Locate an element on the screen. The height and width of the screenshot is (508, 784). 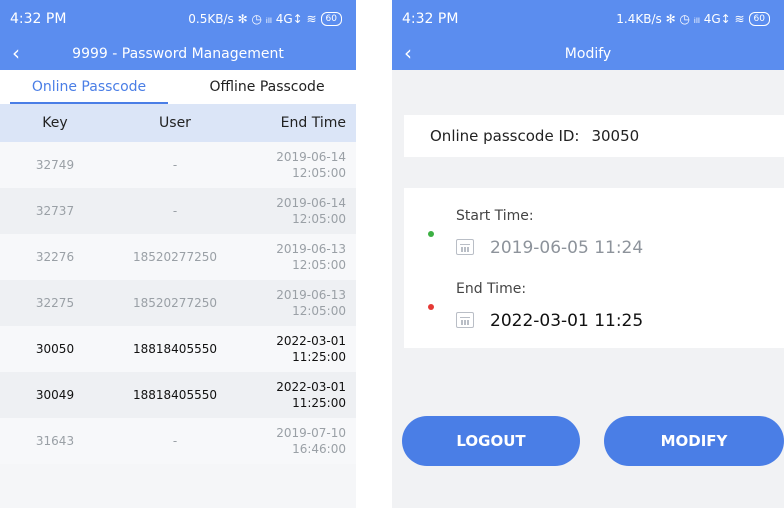
page-title: 9999 - Password Management is located at coordinates (178, 54).